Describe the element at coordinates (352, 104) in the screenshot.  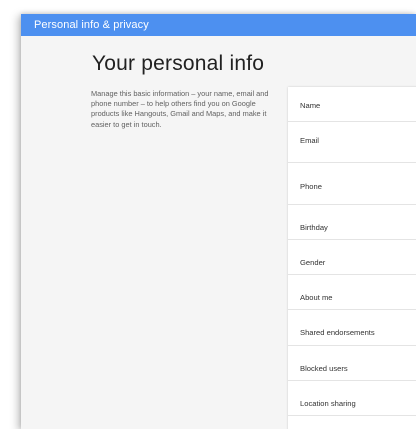
I see `row-name: Name` at that location.